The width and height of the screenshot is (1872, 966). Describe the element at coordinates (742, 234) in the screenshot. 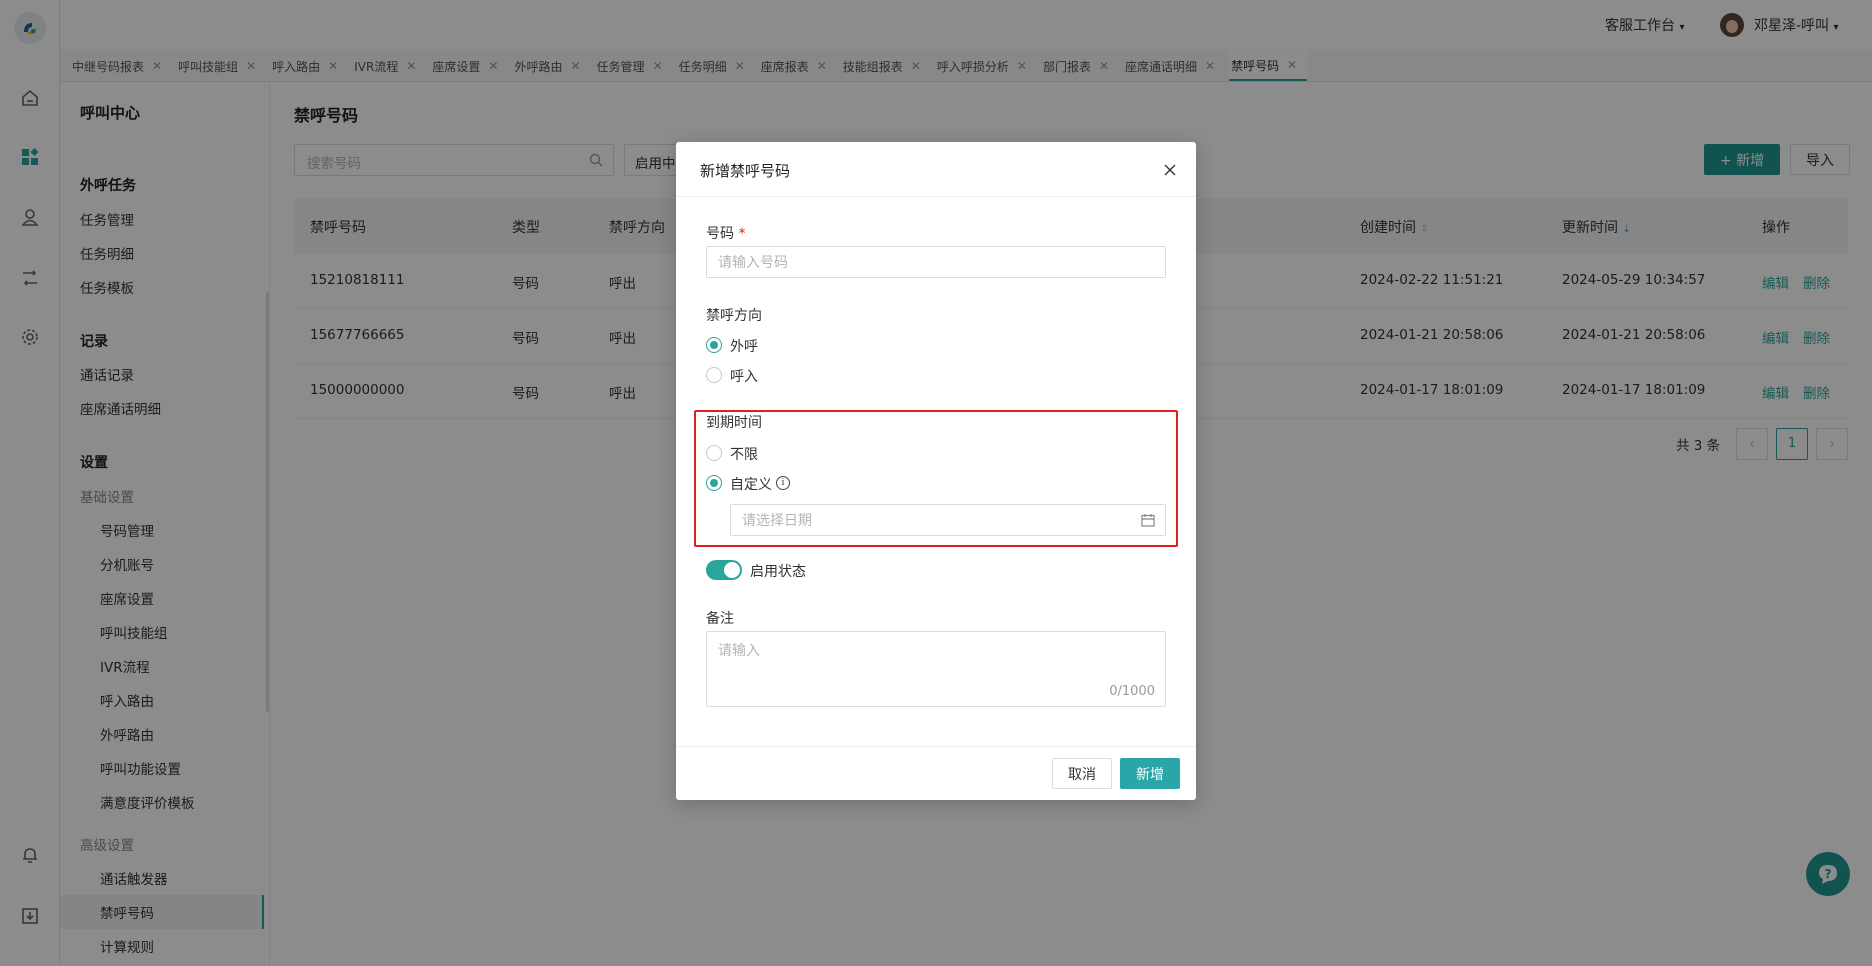

I see `required-mark: *` at that location.